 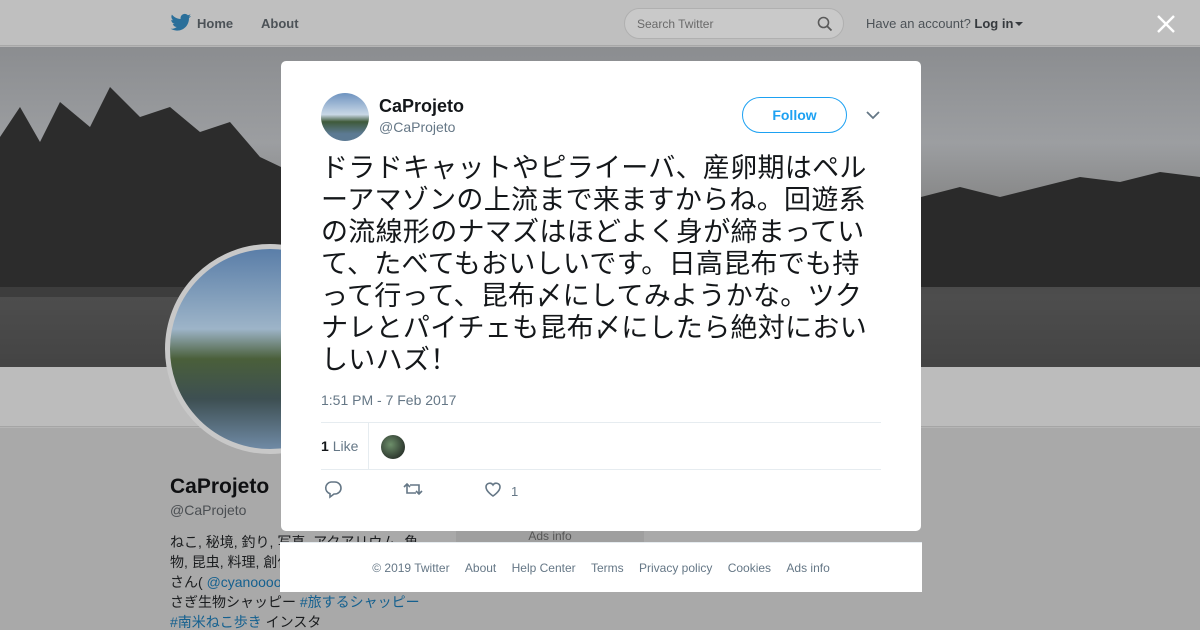 I want to click on login-prompt: Have an account? Log in, so click(x=945, y=23).